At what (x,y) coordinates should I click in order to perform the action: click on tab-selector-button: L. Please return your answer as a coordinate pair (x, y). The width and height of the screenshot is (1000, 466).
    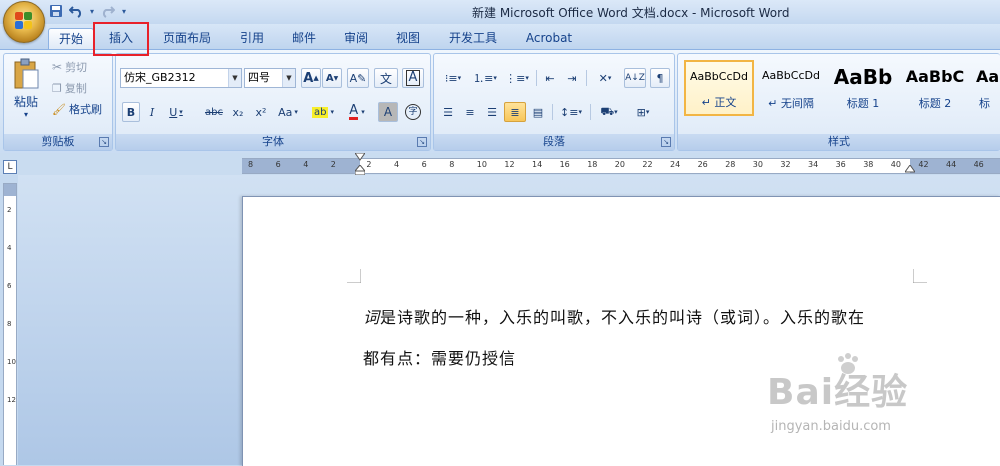
    Looking at the image, I should click on (10, 167).